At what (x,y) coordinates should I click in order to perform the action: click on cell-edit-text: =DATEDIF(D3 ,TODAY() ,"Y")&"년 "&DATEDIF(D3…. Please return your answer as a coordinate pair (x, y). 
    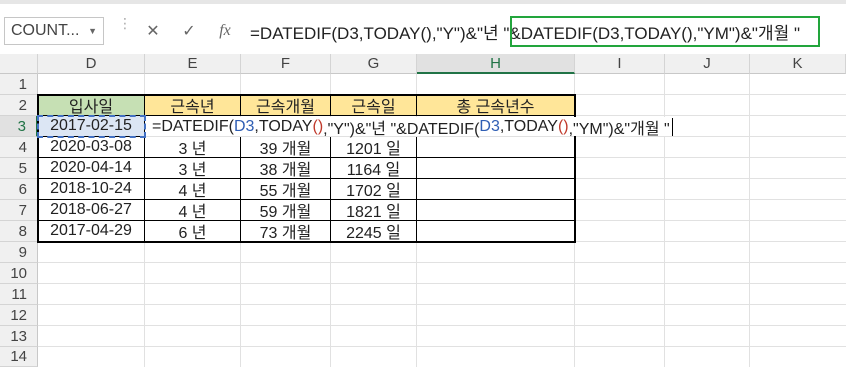
    Looking at the image, I should click on (412, 127).